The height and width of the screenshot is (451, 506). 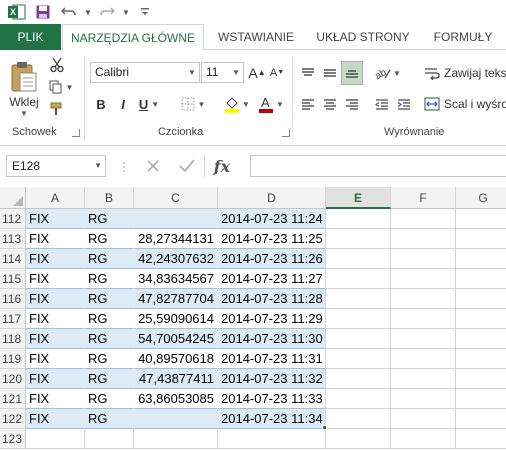 What do you see at coordinates (272, 259) in the screenshot?
I see `cell-d: 2014-07-23 11:26` at bounding box center [272, 259].